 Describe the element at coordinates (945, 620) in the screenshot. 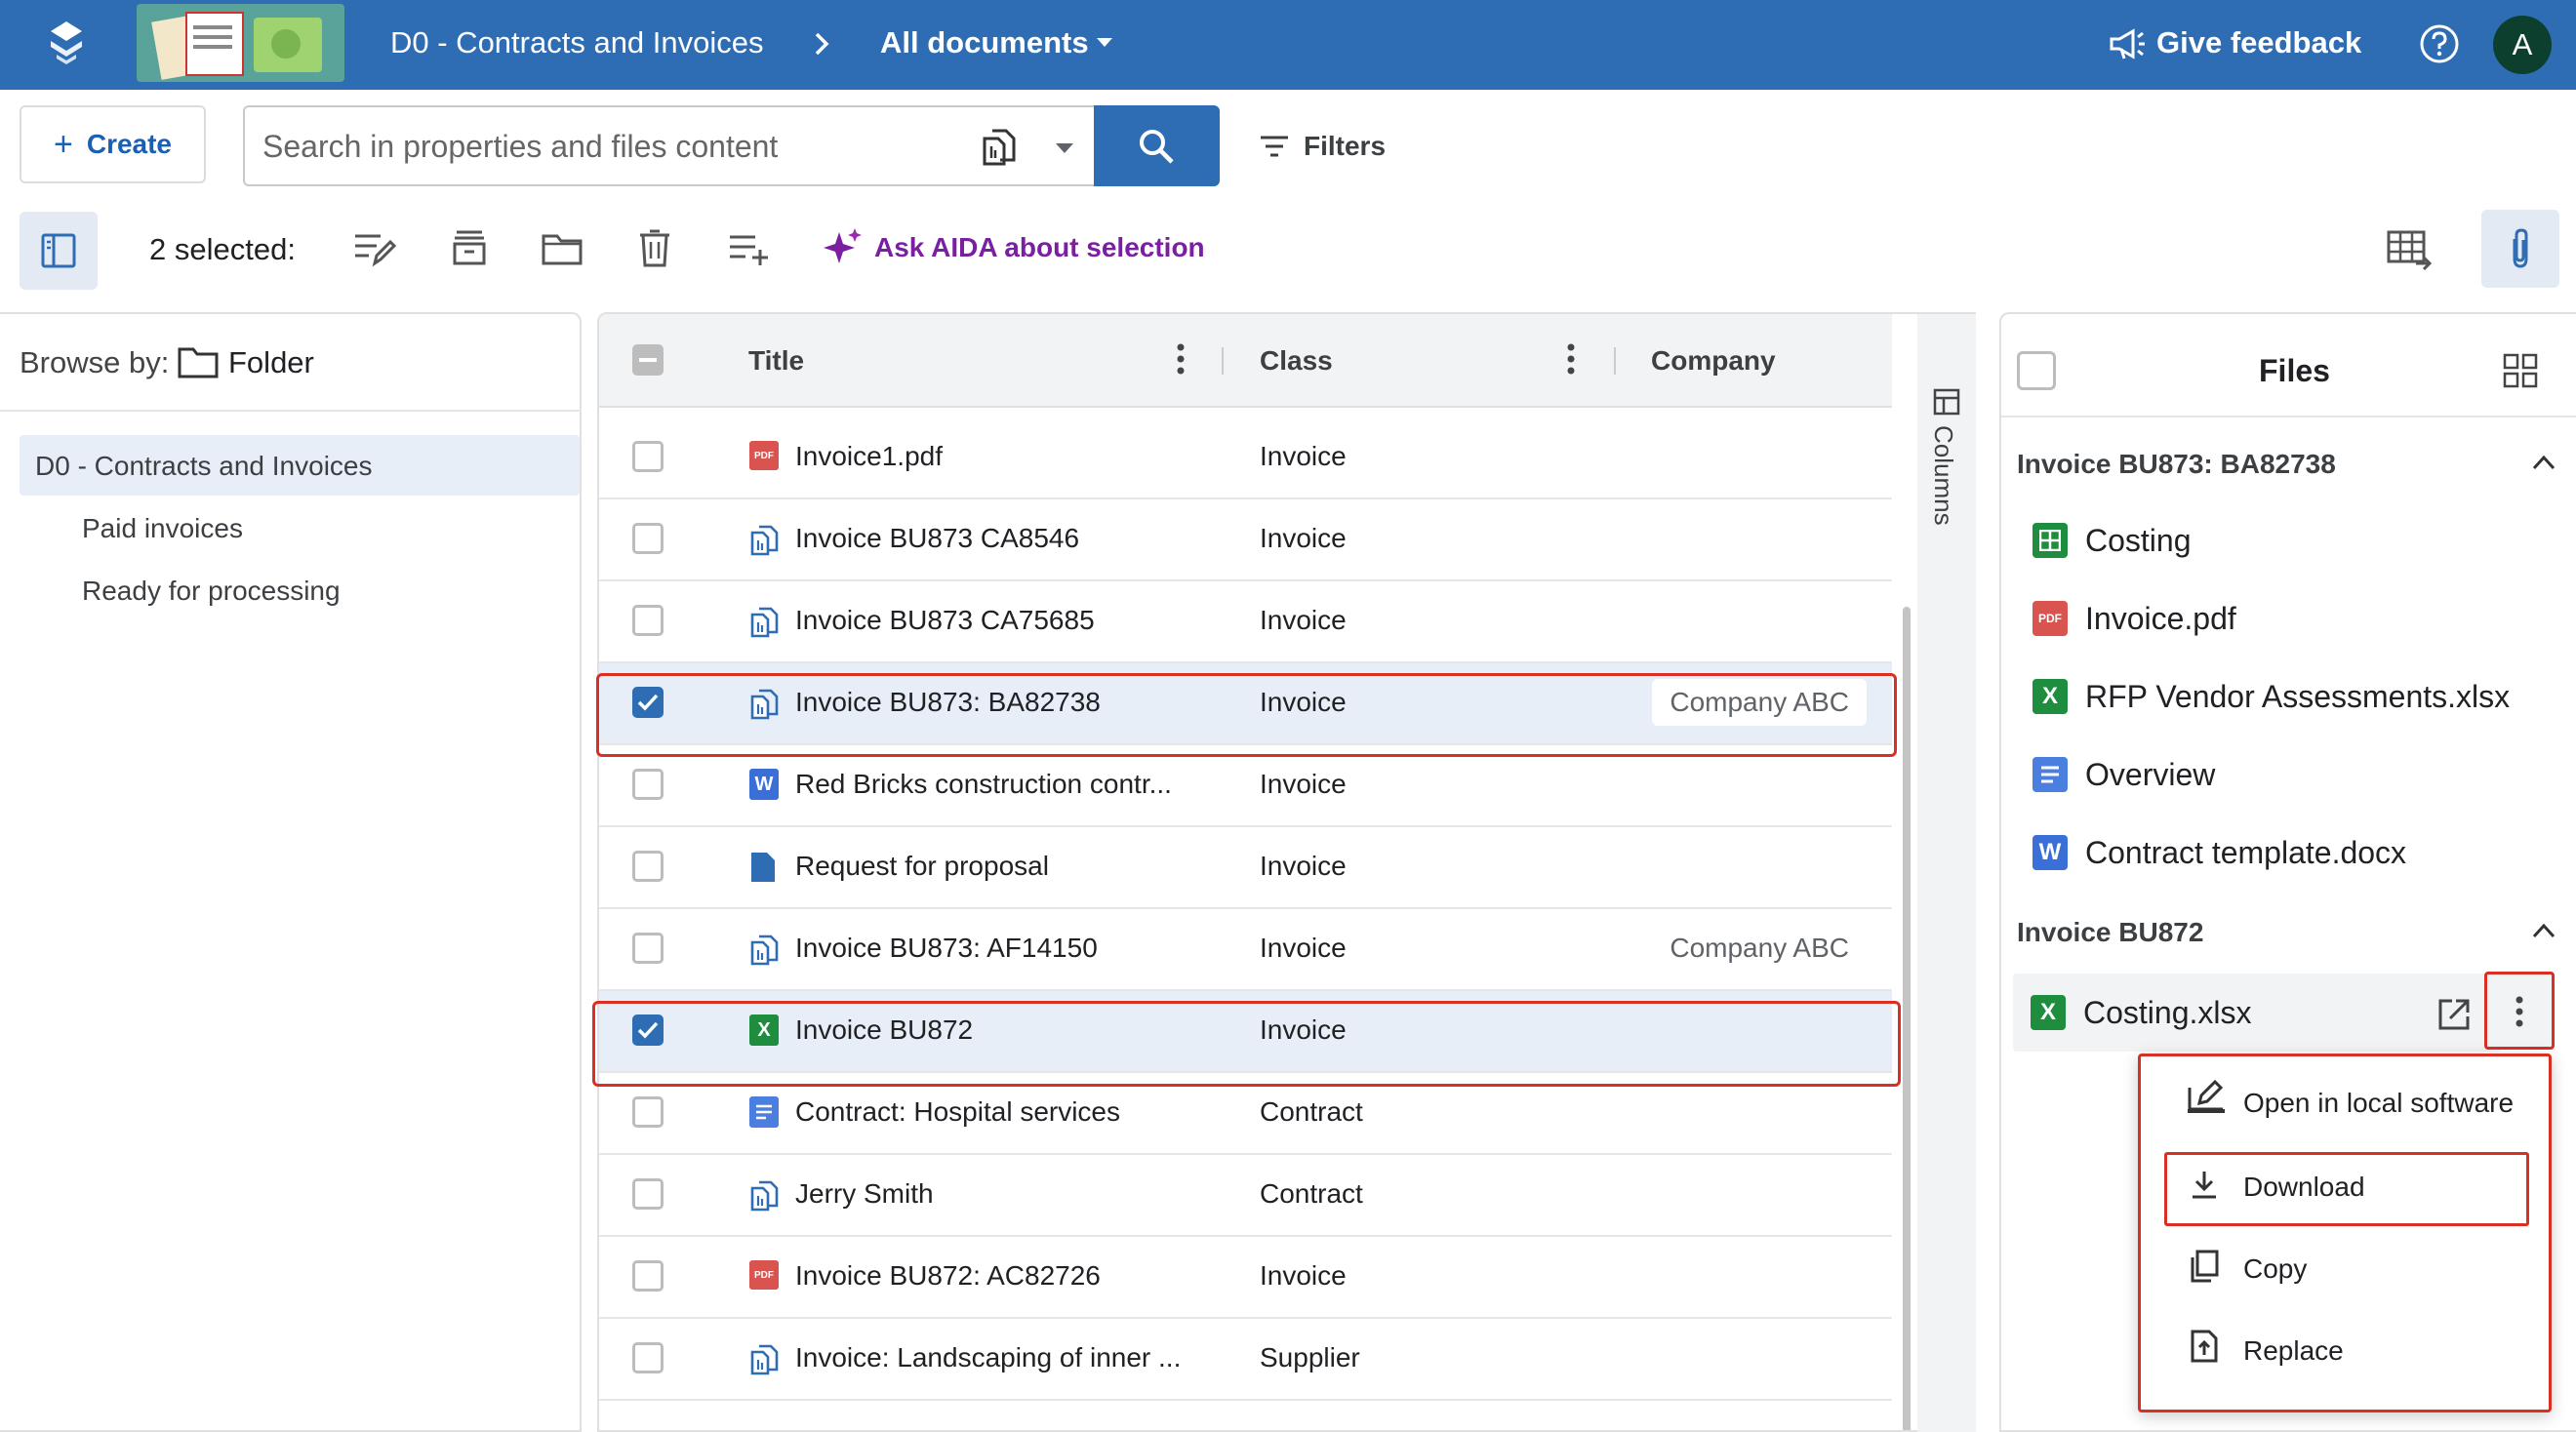

I see `row-title: Invoice BU873 CA75685` at that location.